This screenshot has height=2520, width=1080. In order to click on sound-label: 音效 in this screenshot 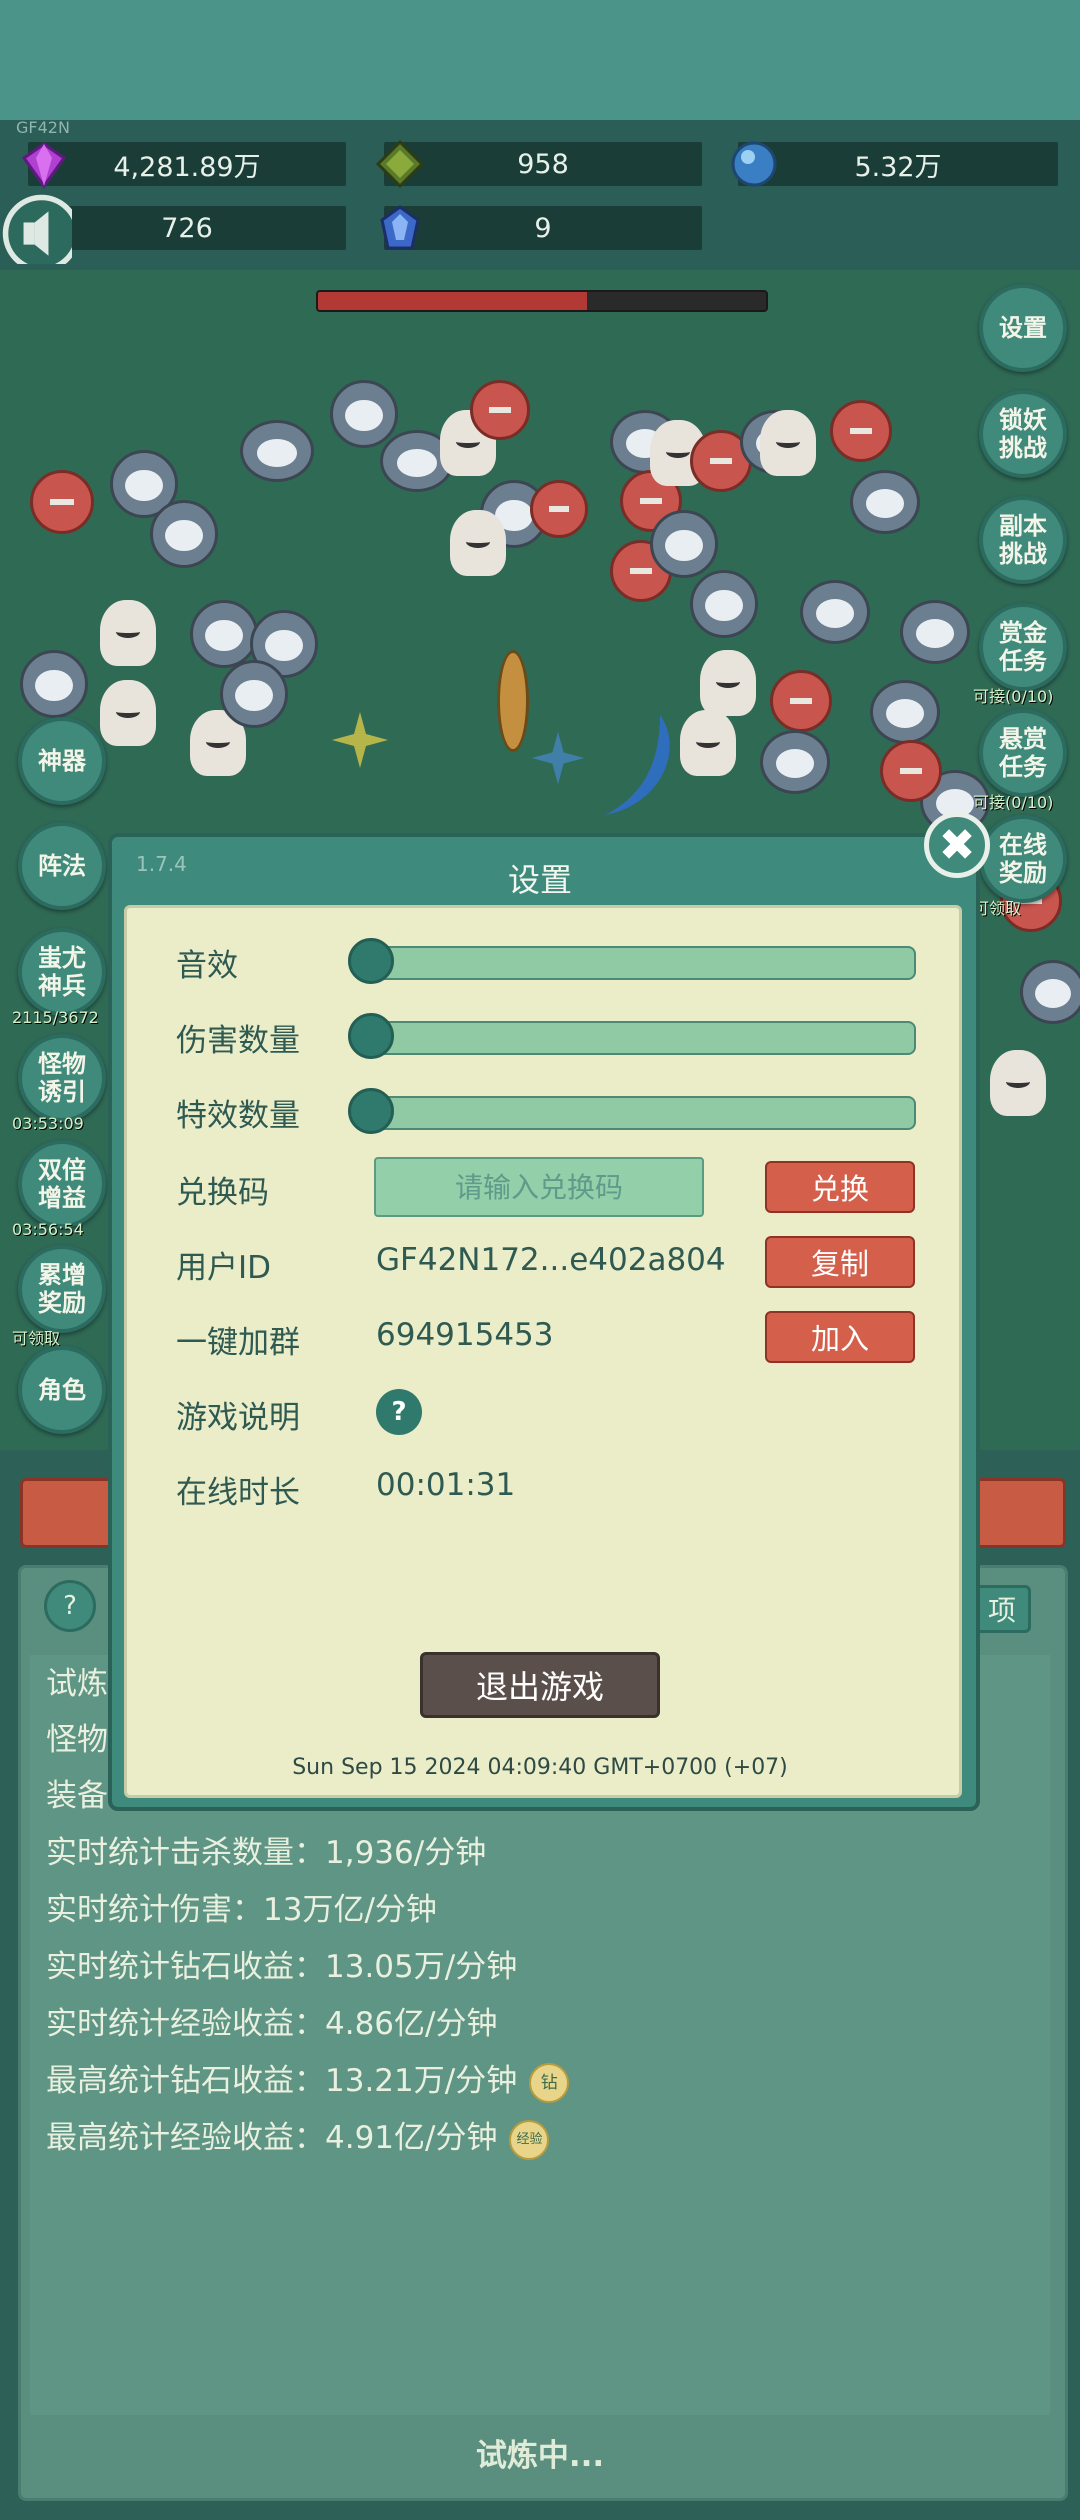, I will do `click(207, 966)`.